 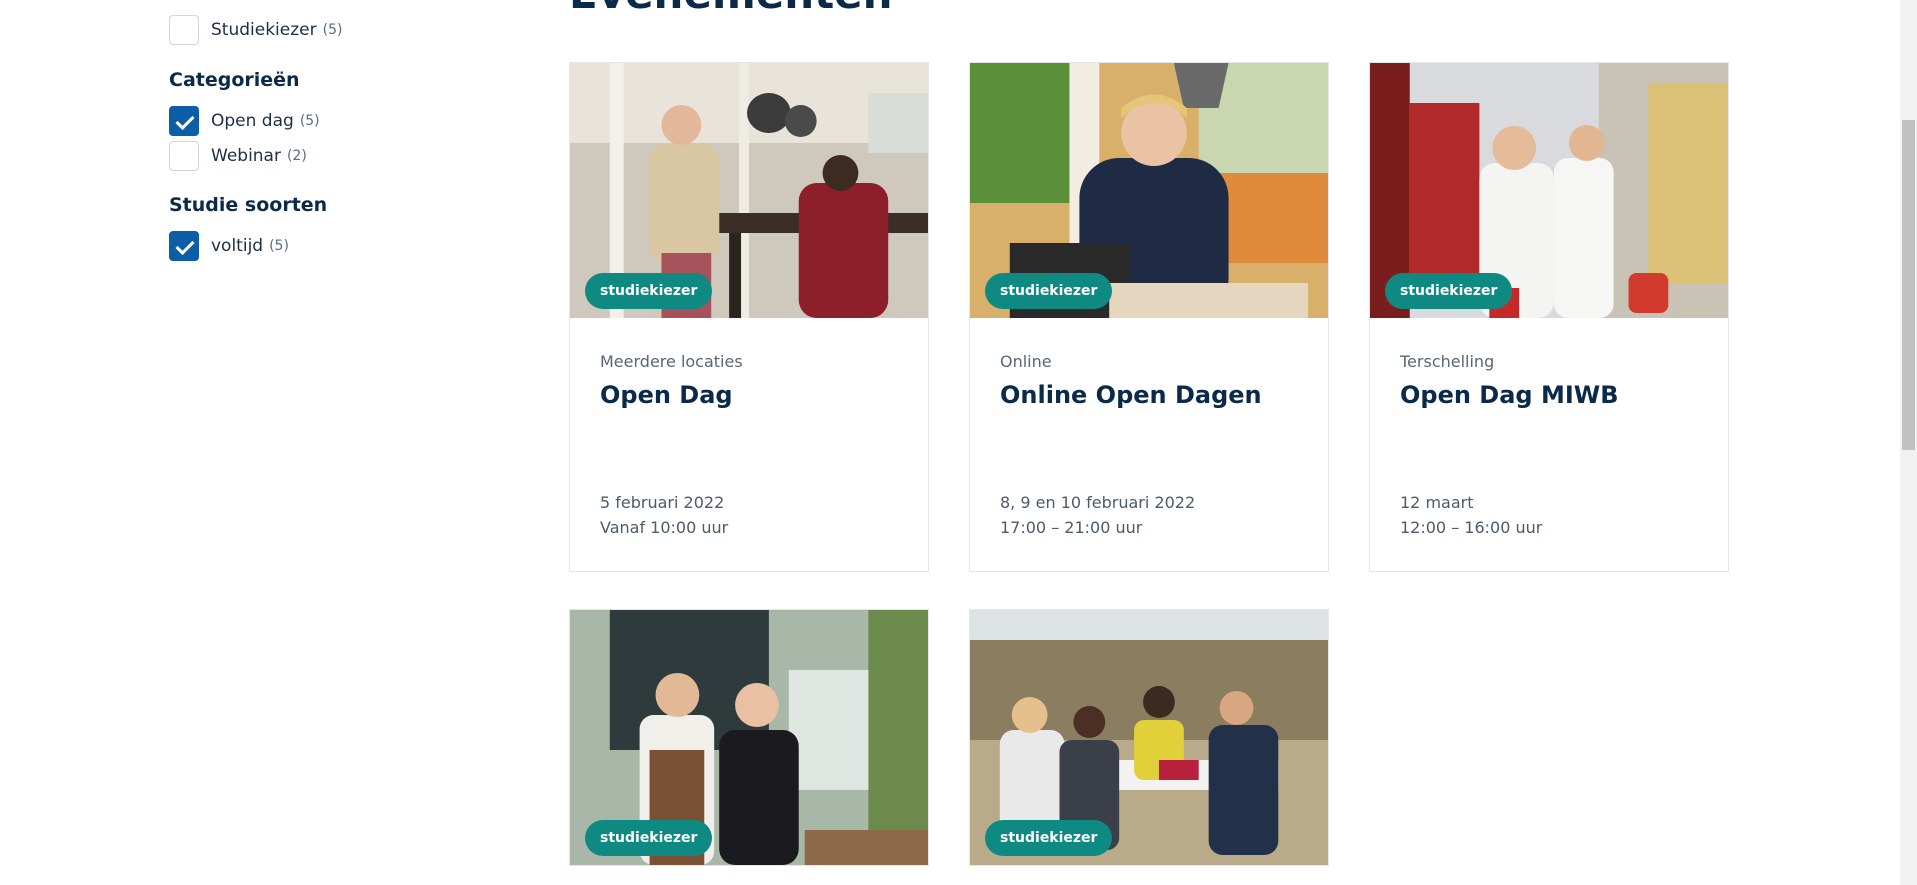 What do you see at coordinates (1471, 515) in the screenshot?
I see `event-date: 12 maart 12:00 – 16:00 uur` at bounding box center [1471, 515].